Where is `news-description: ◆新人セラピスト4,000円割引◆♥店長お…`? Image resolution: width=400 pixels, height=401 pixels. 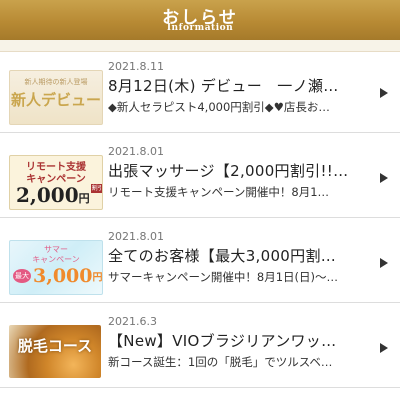 news-description: ◆新人セラピスト4,000円割引◆♥店長お… is located at coordinates (219, 107).